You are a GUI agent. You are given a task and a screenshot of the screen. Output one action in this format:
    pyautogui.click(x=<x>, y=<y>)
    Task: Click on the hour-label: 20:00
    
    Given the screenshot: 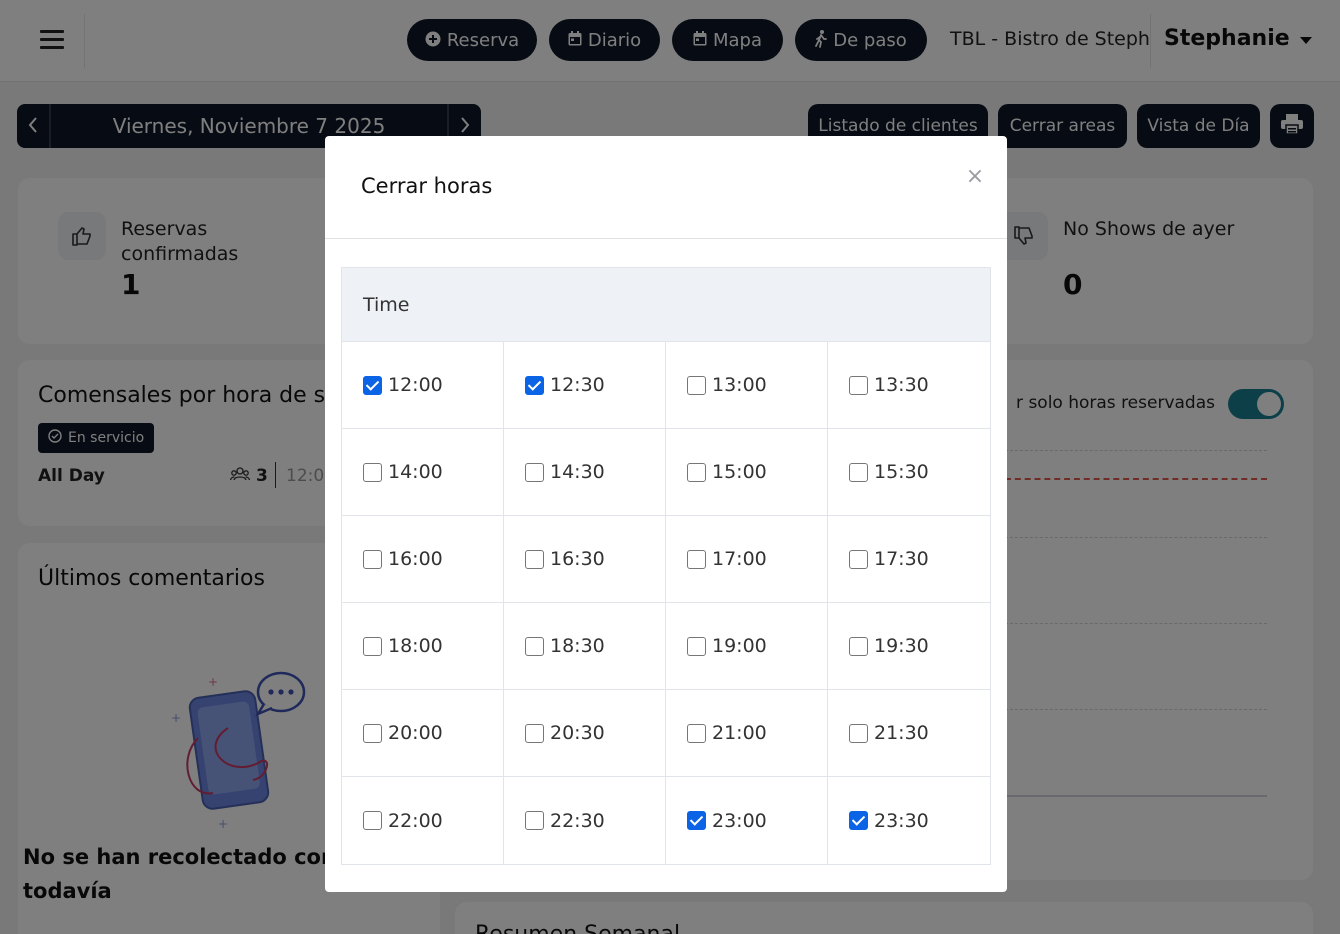 What is the action you would take?
    pyautogui.click(x=415, y=733)
    